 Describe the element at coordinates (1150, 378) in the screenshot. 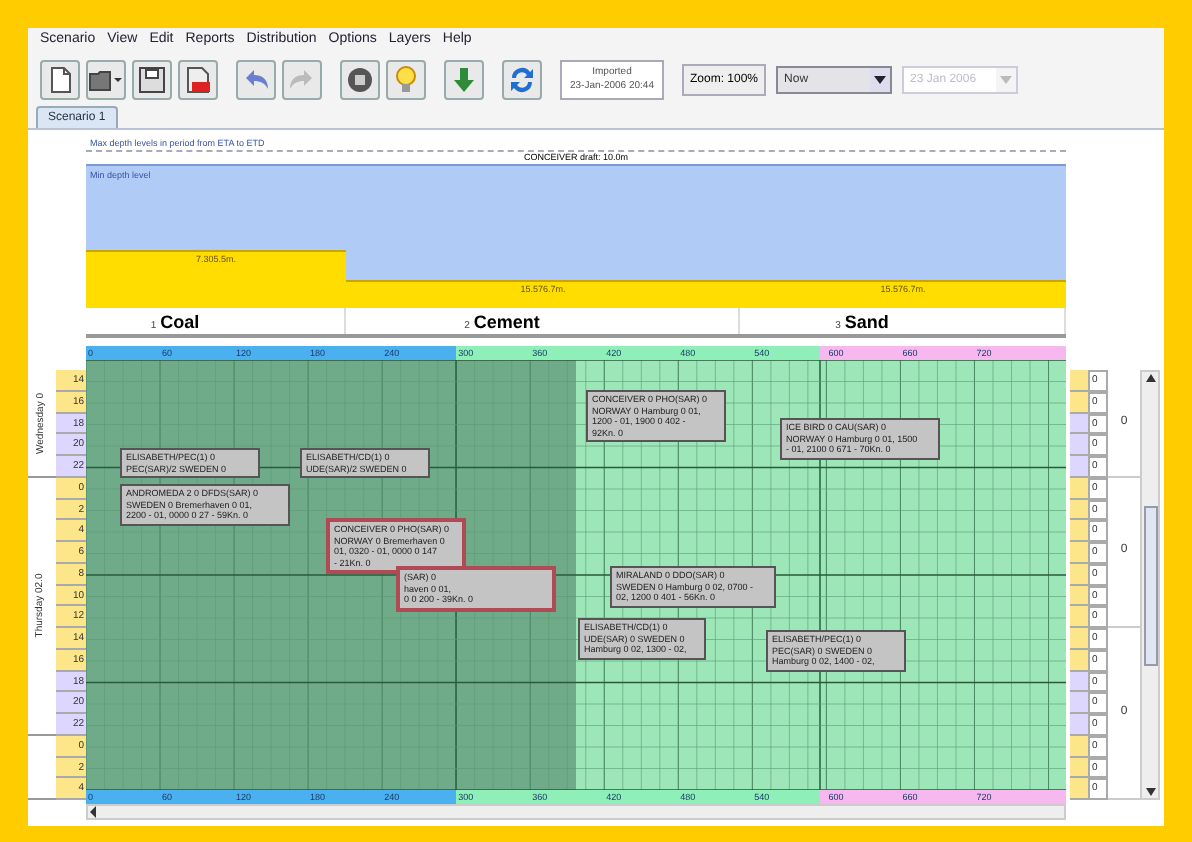

I see `scroll-up-icon` at that location.